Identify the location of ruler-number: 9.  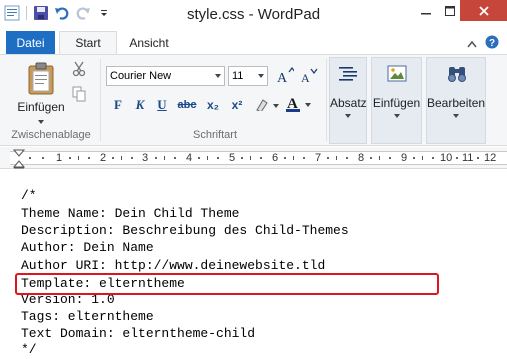
(404, 158).